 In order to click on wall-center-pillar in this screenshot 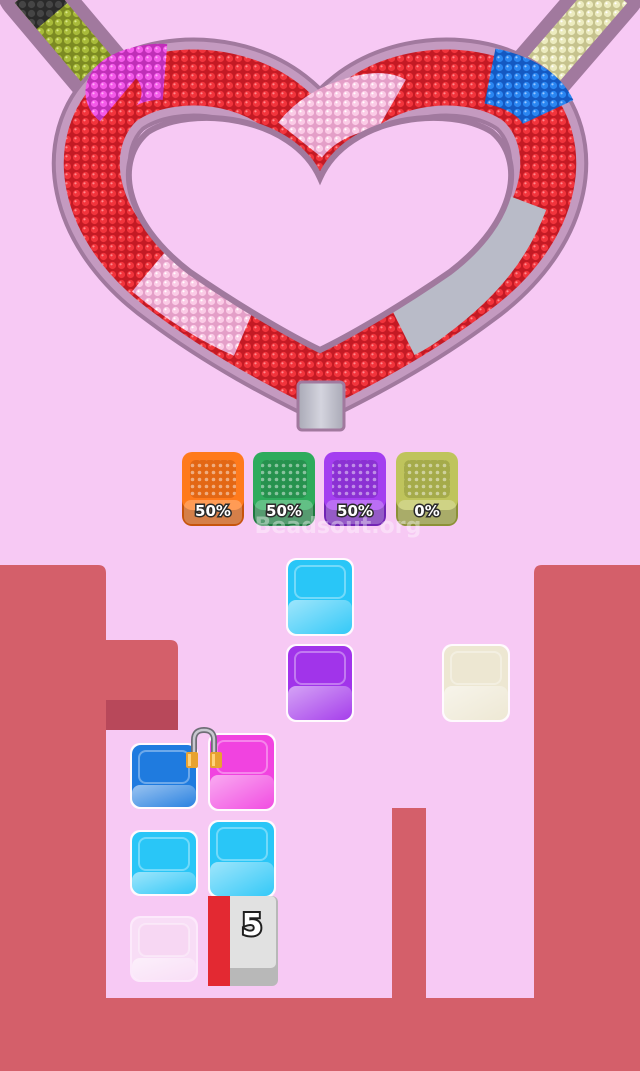, I will do `click(409, 904)`.